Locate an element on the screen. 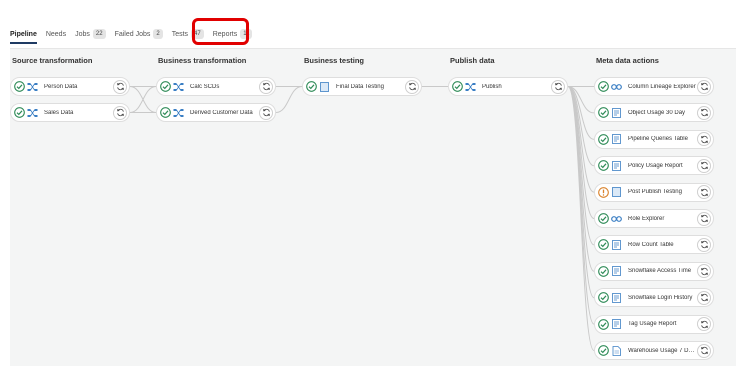 The width and height of the screenshot is (740, 378). tab-jobs: Jobs 22 is located at coordinates (90, 34).